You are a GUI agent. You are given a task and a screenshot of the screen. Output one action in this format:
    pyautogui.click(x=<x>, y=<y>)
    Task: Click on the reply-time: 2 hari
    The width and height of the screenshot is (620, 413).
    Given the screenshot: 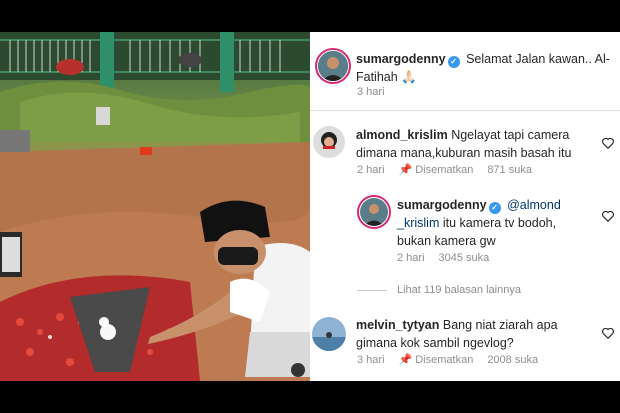 What is the action you would take?
    pyautogui.click(x=411, y=258)
    